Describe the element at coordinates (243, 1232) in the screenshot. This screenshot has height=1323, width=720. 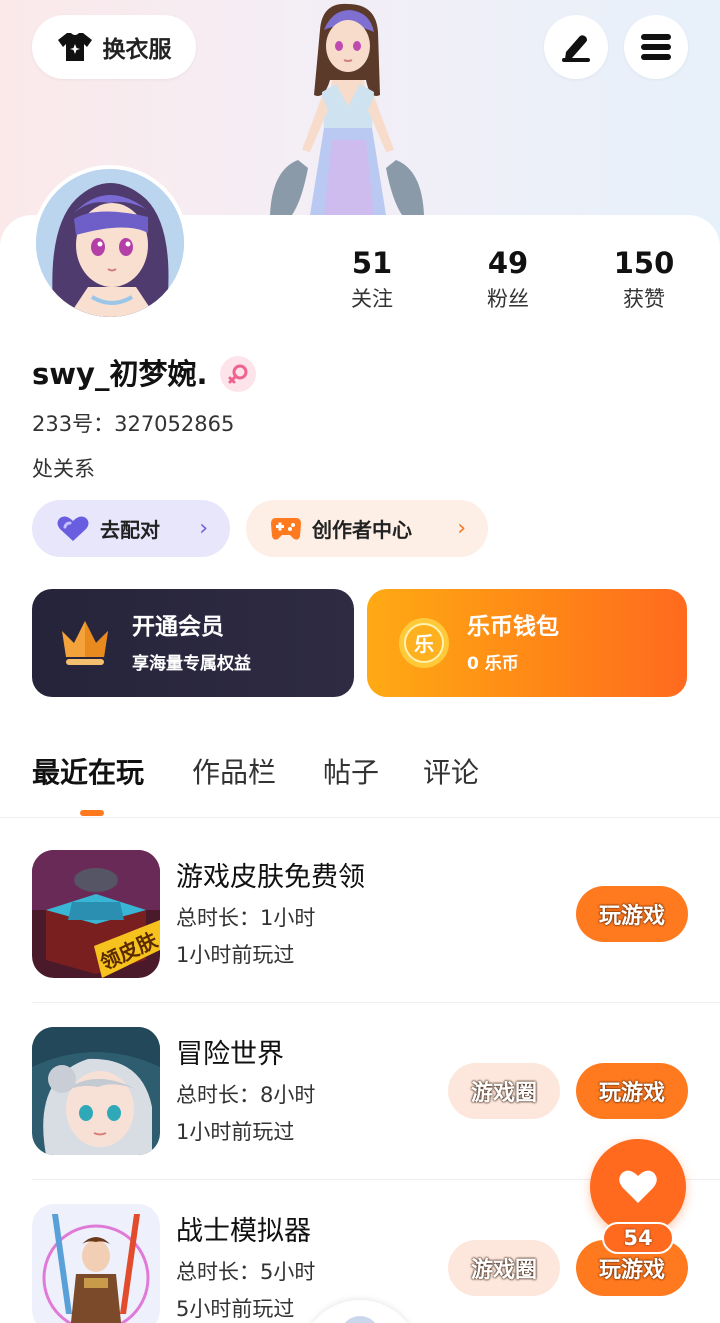
I see `game-title: 战士模拟器` at that location.